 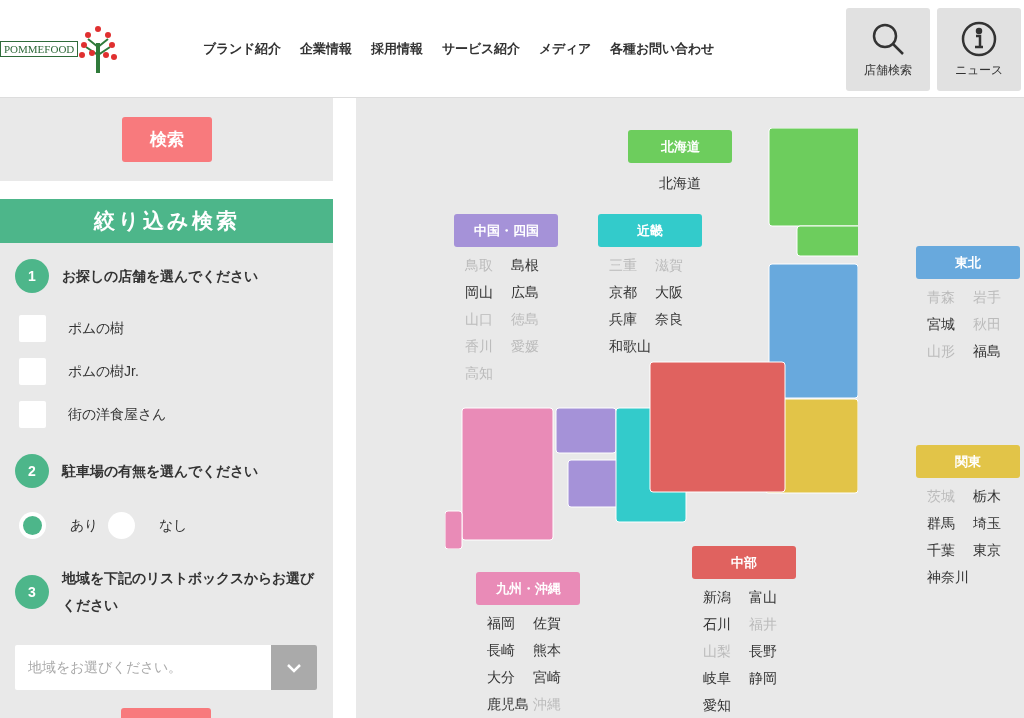 I want to click on prefecture-link: 長崎, so click(x=510, y=650).